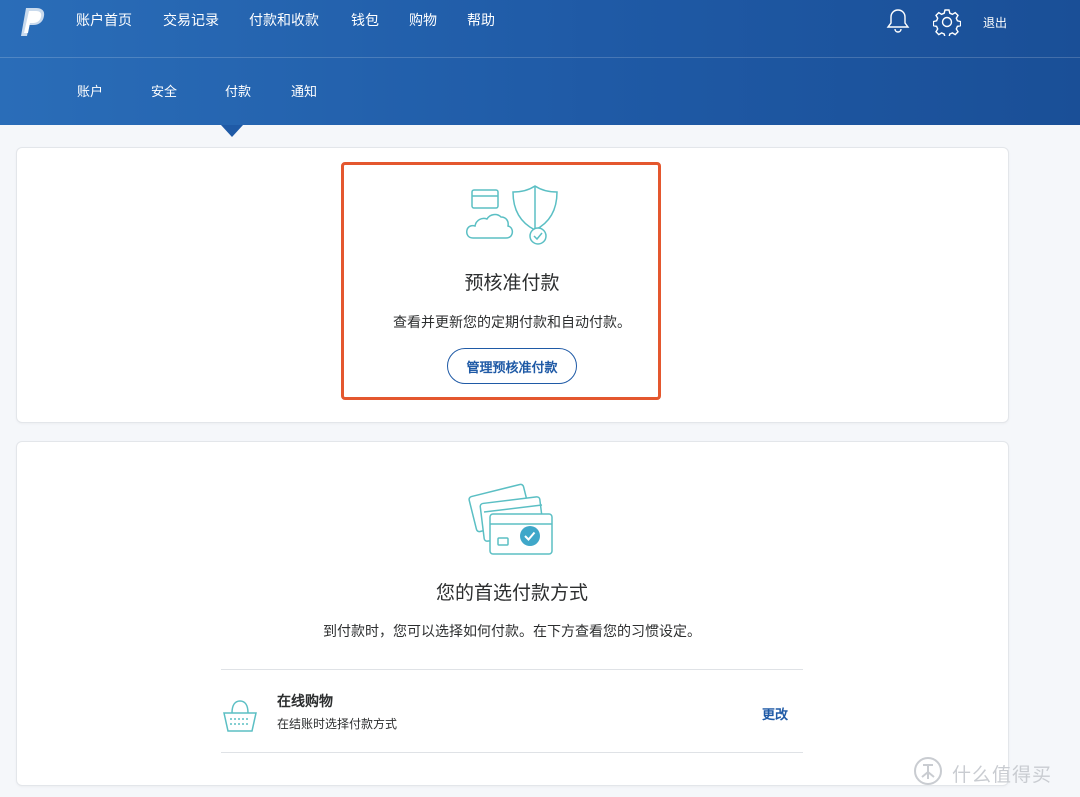 This screenshot has width=1080, height=797. I want to click on preferred-description: 到付款时，您可以选择如何付款。在下方查看您的习惯设定。, so click(512, 632).